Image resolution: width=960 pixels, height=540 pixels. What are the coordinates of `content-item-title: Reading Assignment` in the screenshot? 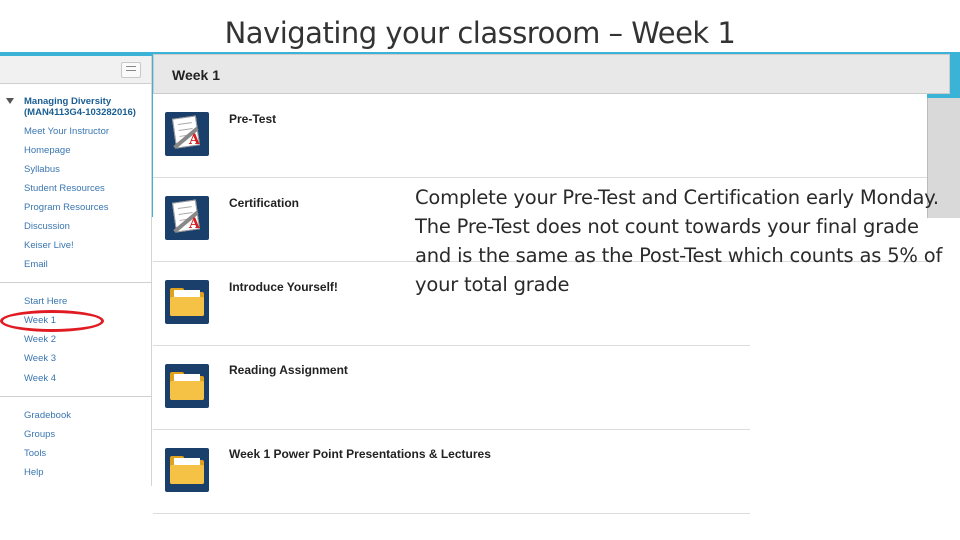 It's located at (288, 370).